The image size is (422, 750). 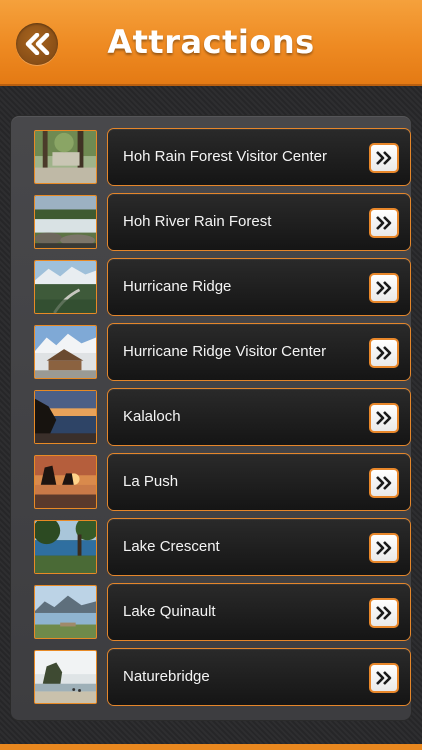 I want to click on attraction-button: Hoh River Rain Forest, so click(x=259, y=222).